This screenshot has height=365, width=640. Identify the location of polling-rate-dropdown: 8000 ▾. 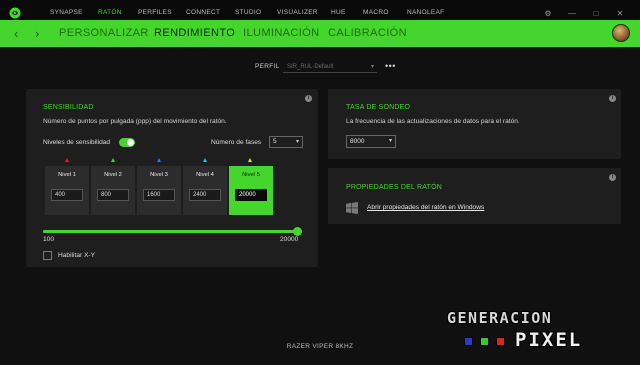
(371, 141).